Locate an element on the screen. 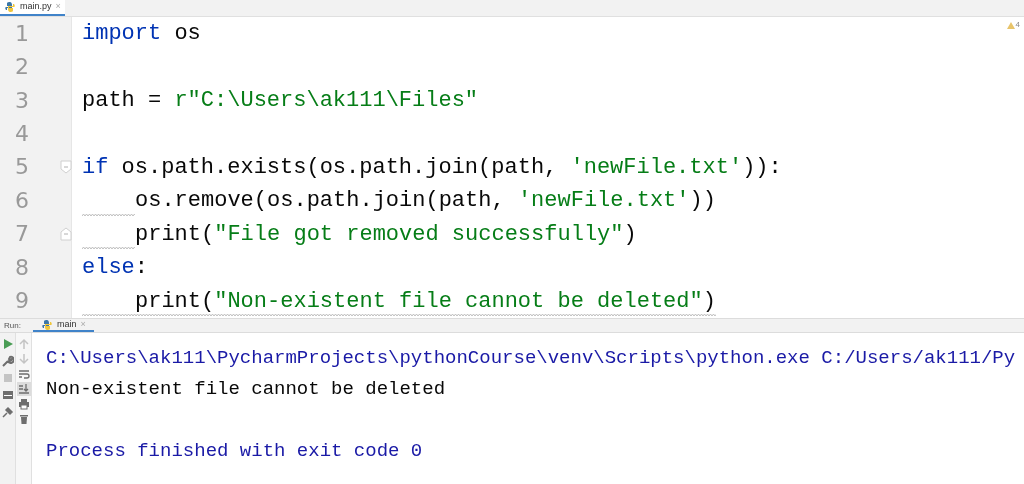 This screenshot has height=484, width=1024. line-number: 8 is located at coordinates (22, 267).